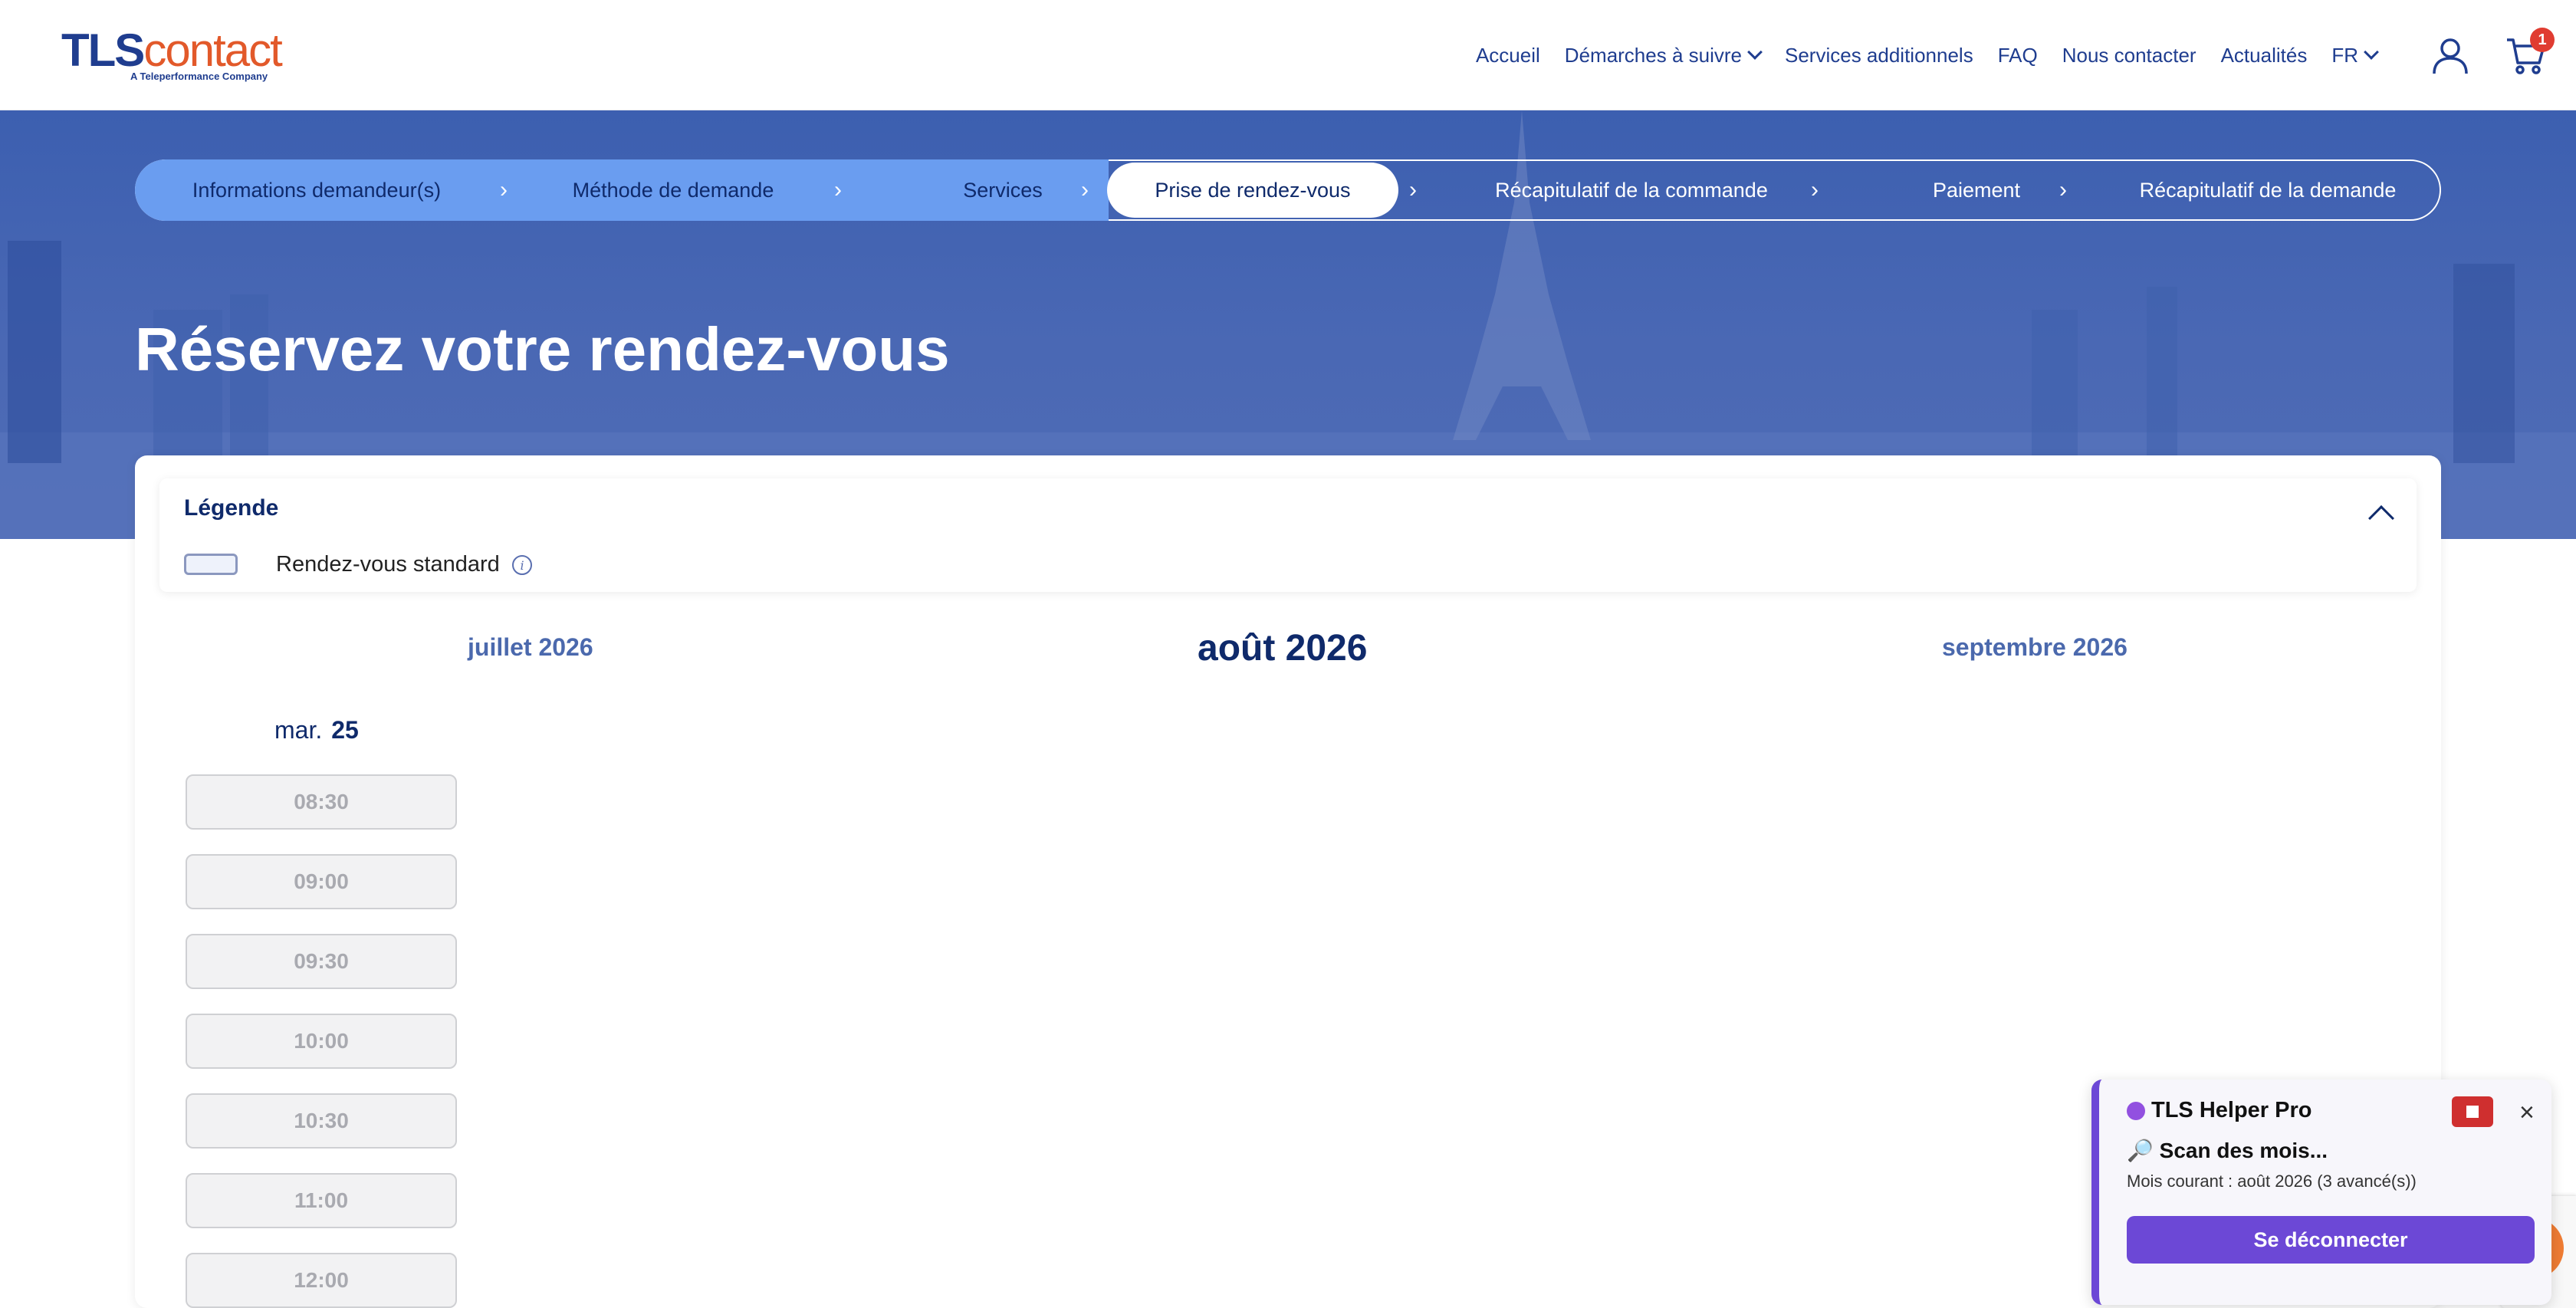 The width and height of the screenshot is (2576, 1308). Describe the element at coordinates (298, 730) in the screenshot. I see `day-name: mar.` at that location.